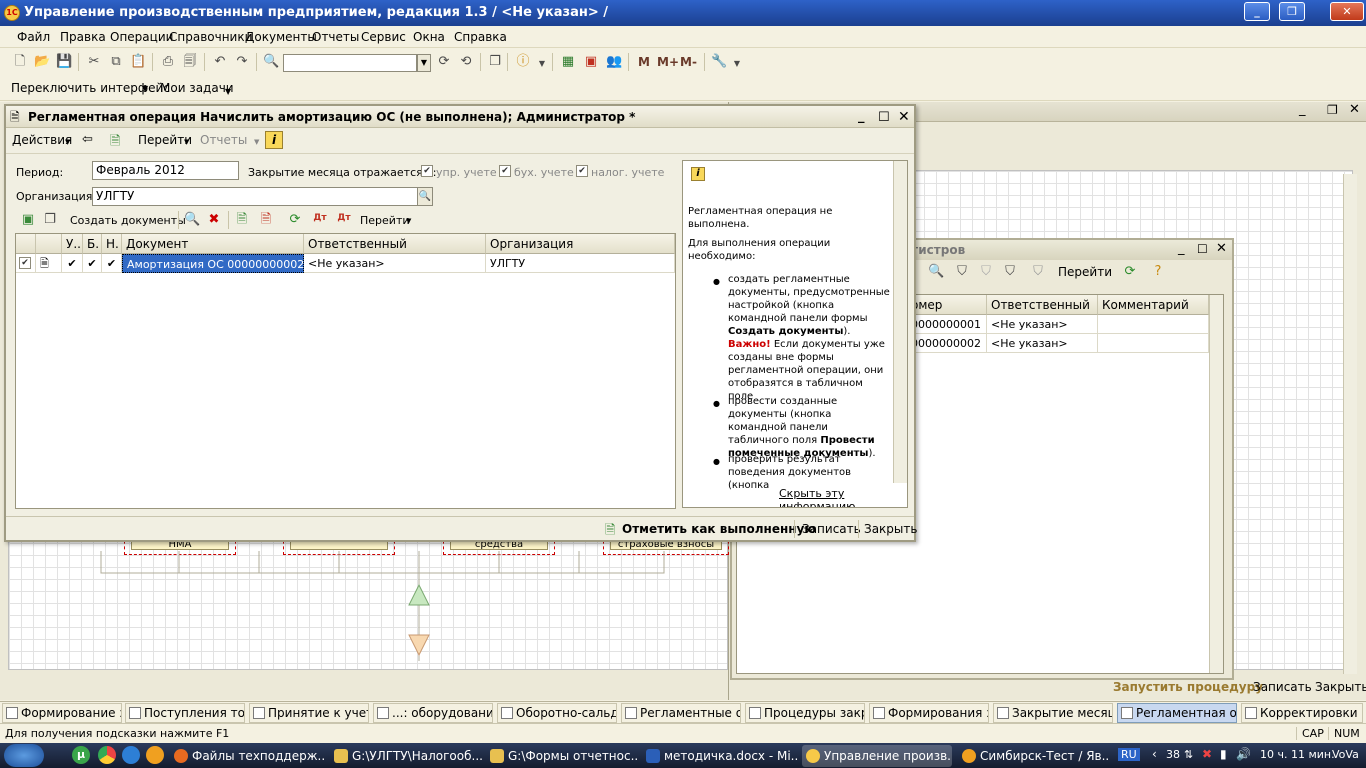  Describe the element at coordinates (1130, 272) in the screenshot. I see `regwin-refresh-icon: ⟳` at that location.